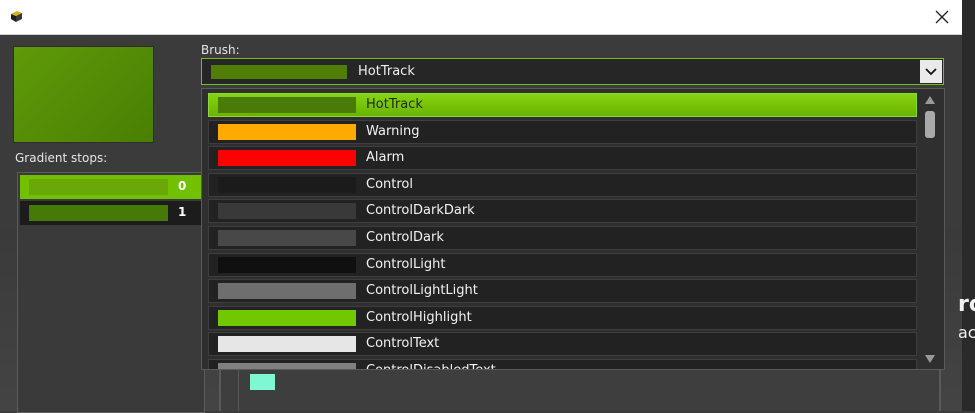  Describe the element at coordinates (182, 212) in the screenshot. I see `stop-offset: 1` at that location.